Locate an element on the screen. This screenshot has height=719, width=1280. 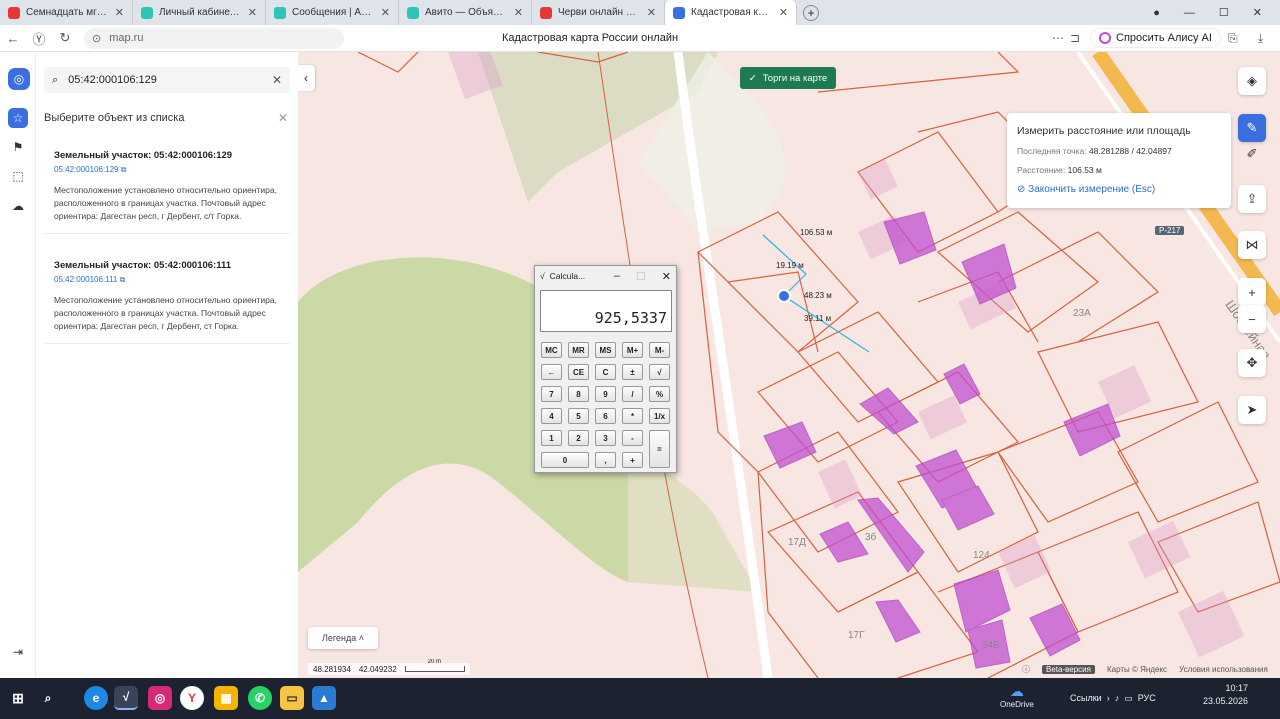
download-icon: ⤓ is located at coordinates (1260, 38).